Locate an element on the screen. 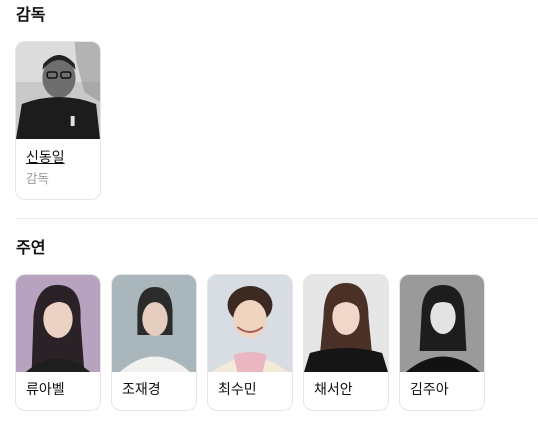 The height and width of the screenshot is (422, 538). cast-card: 채서안 is located at coordinates (346, 342).